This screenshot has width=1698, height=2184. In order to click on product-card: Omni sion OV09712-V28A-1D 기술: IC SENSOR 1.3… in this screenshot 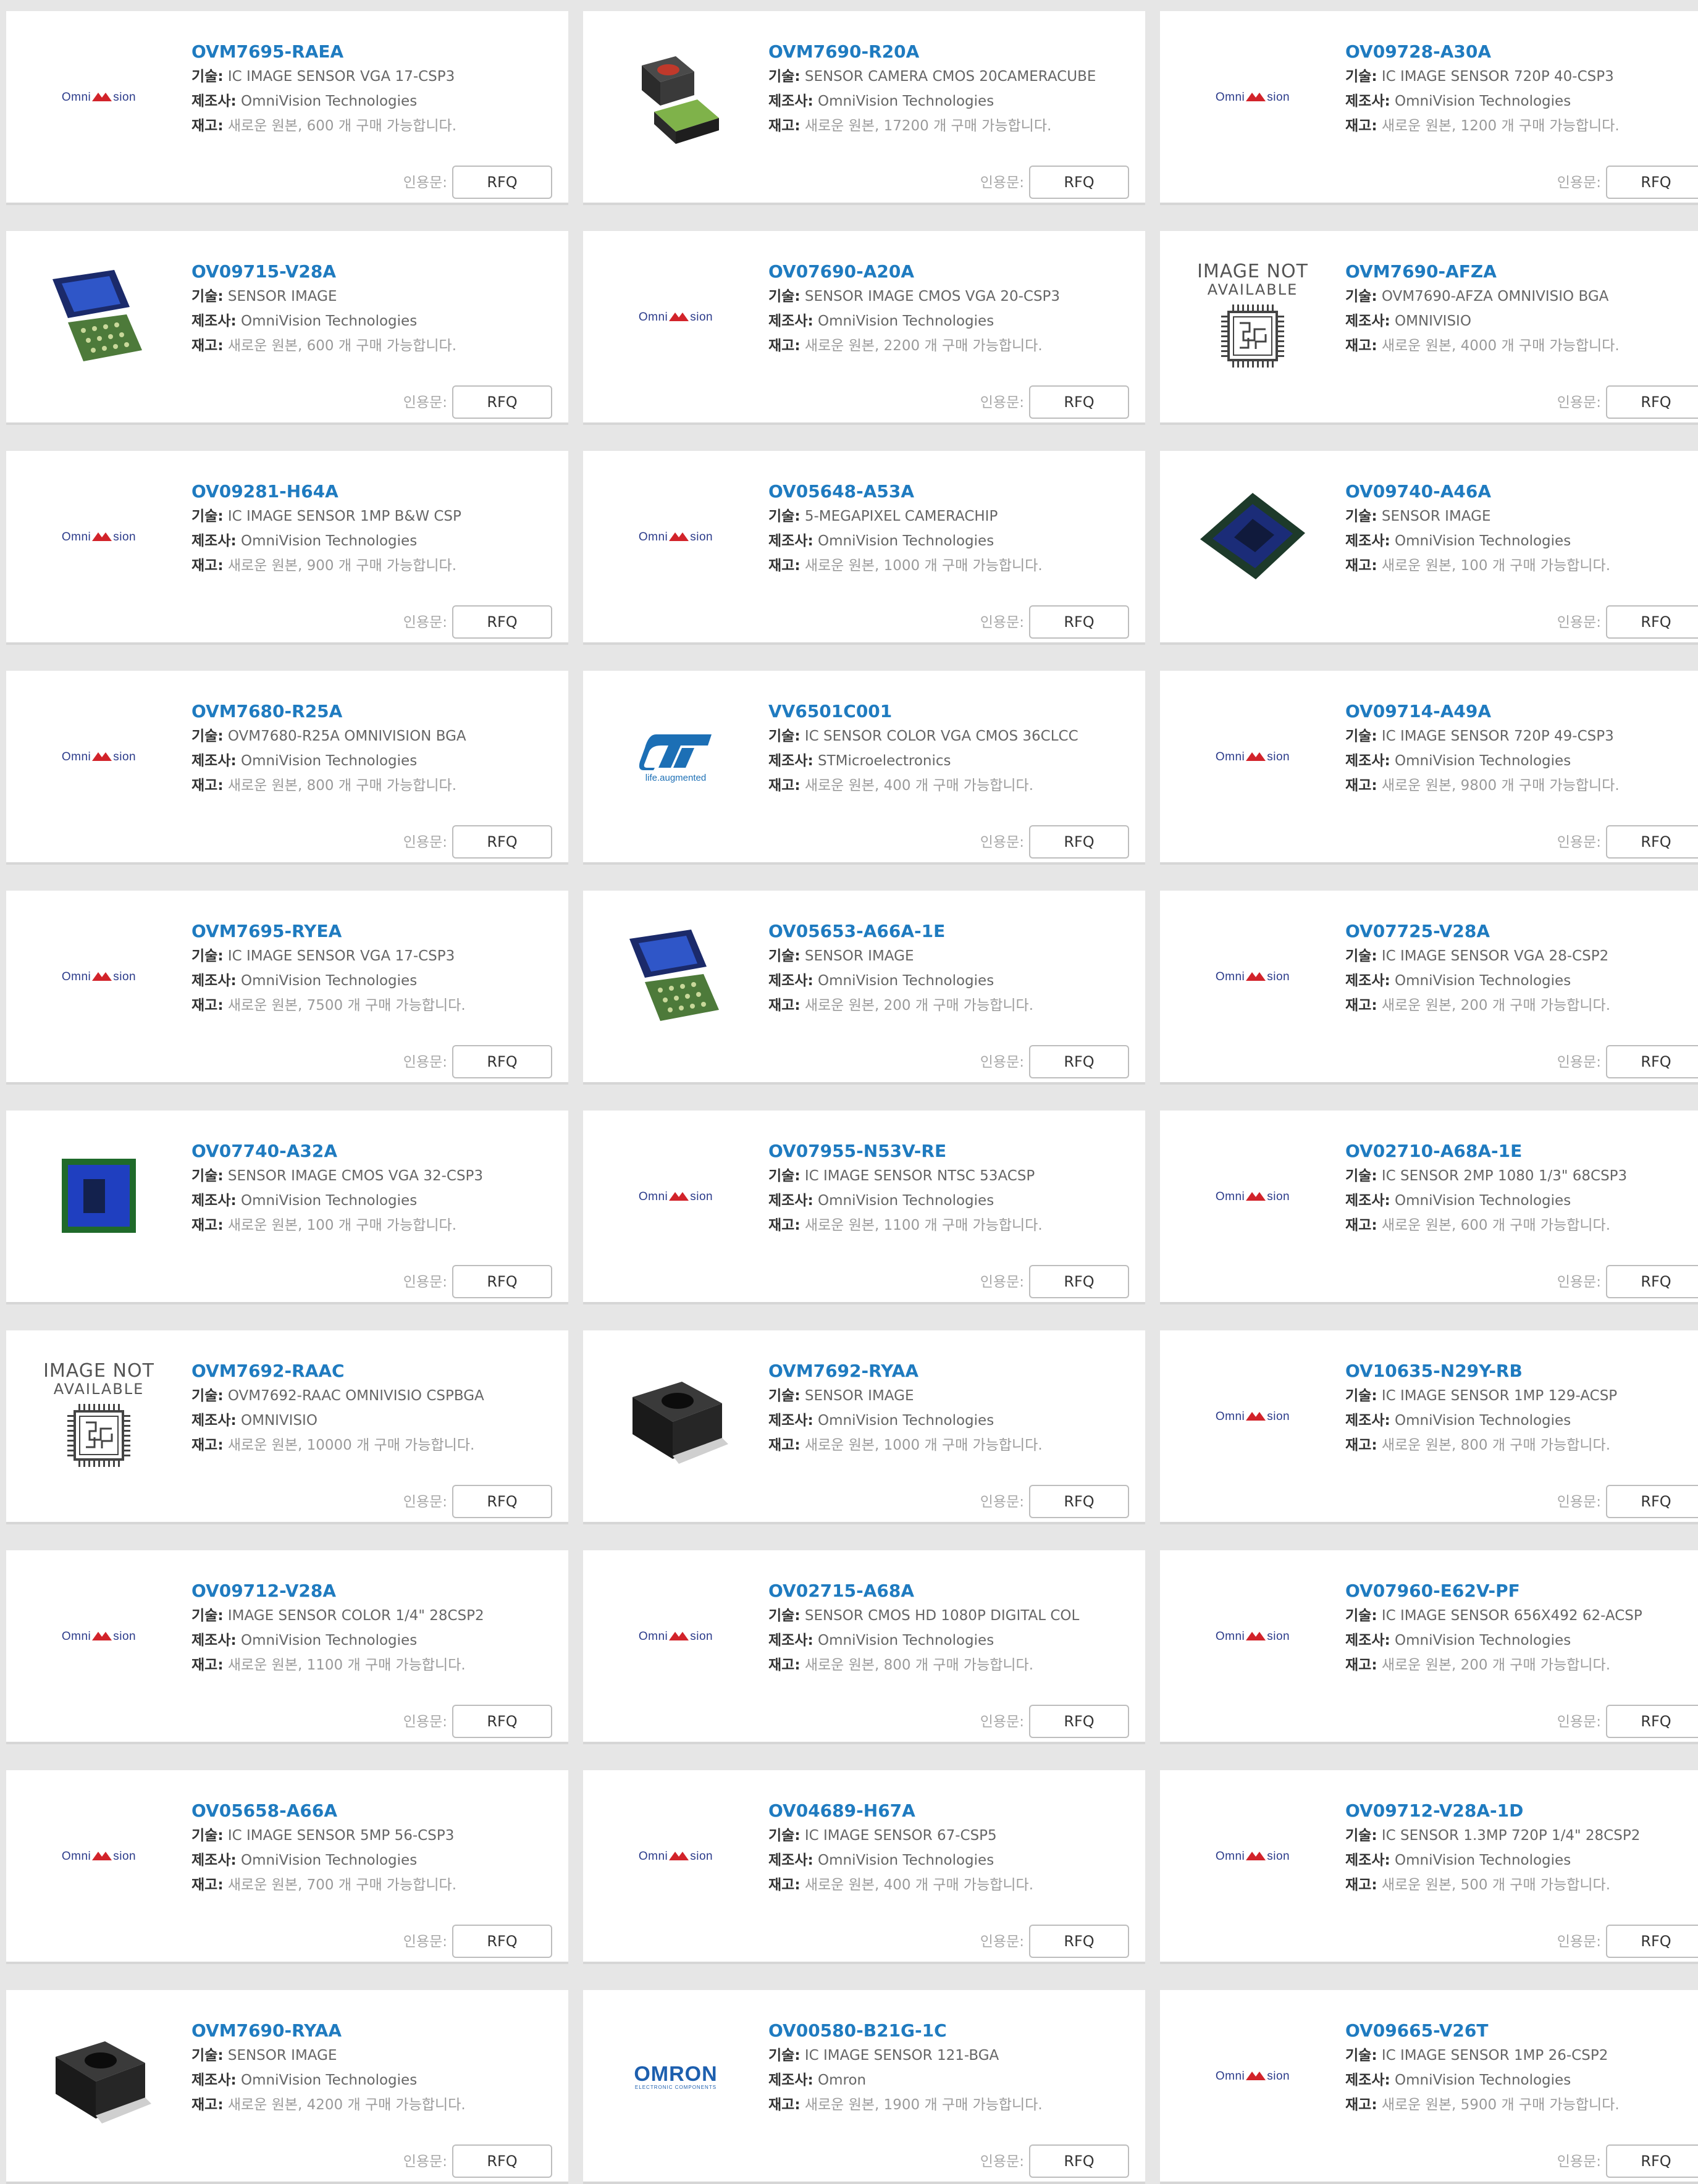, I will do `click(1429, 1867)`.